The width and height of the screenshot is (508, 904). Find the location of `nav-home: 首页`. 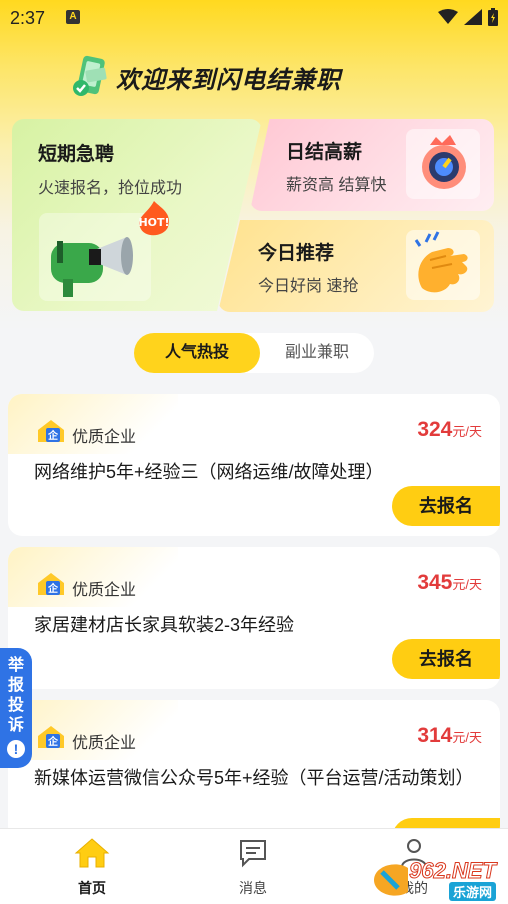

nav-home: 首页 is located at coordinates (92, 867).